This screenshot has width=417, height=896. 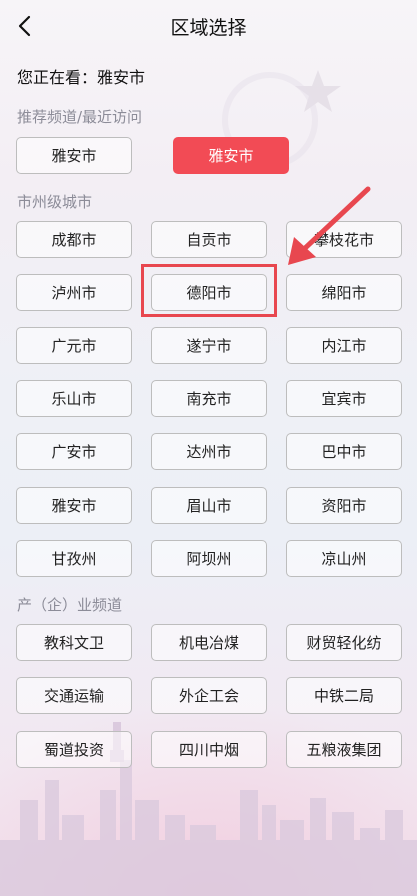 What do you see at coordinates (209, 292) in the screenshot?
I see `city-button-deyang: 德阳市` at bounding box center [209, 292].